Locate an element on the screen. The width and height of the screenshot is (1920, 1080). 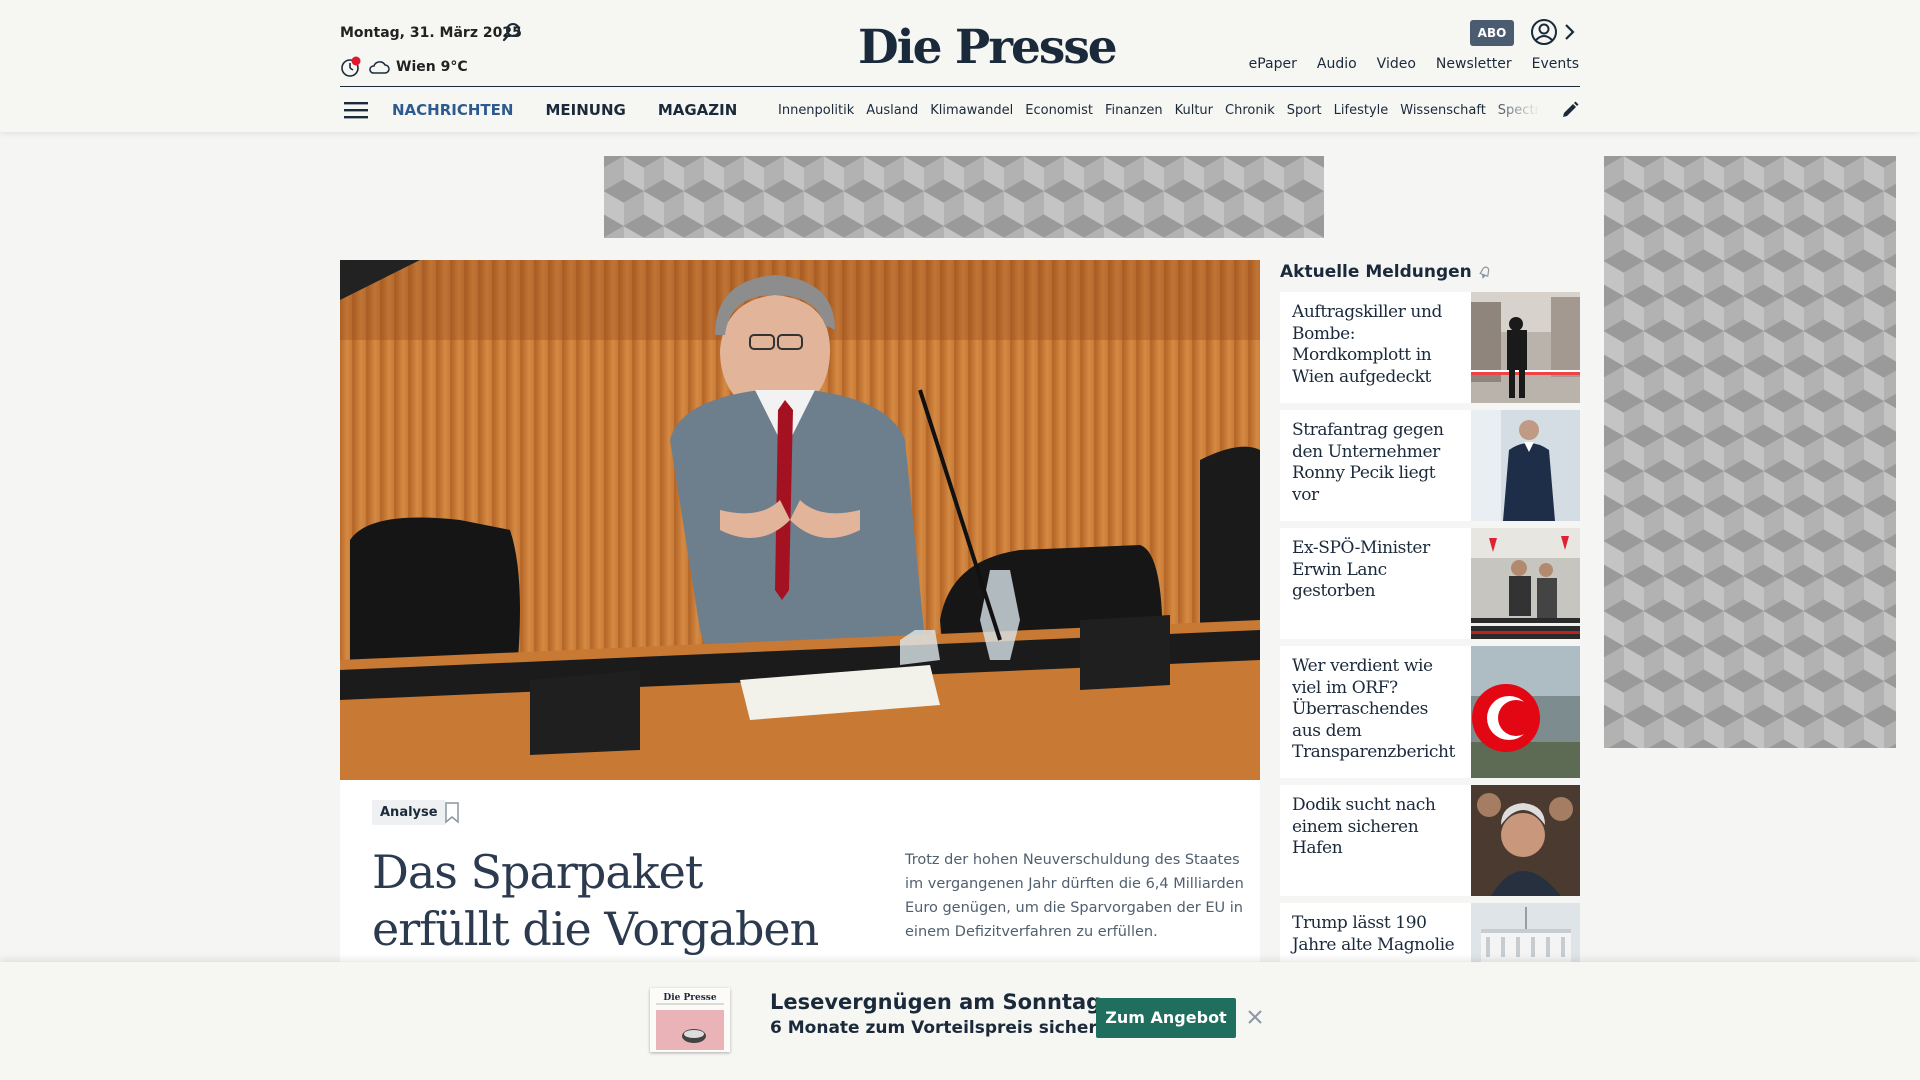
promo-headline: Lesevergnügen am Sonntag. is located at coordinates (940, 1002).